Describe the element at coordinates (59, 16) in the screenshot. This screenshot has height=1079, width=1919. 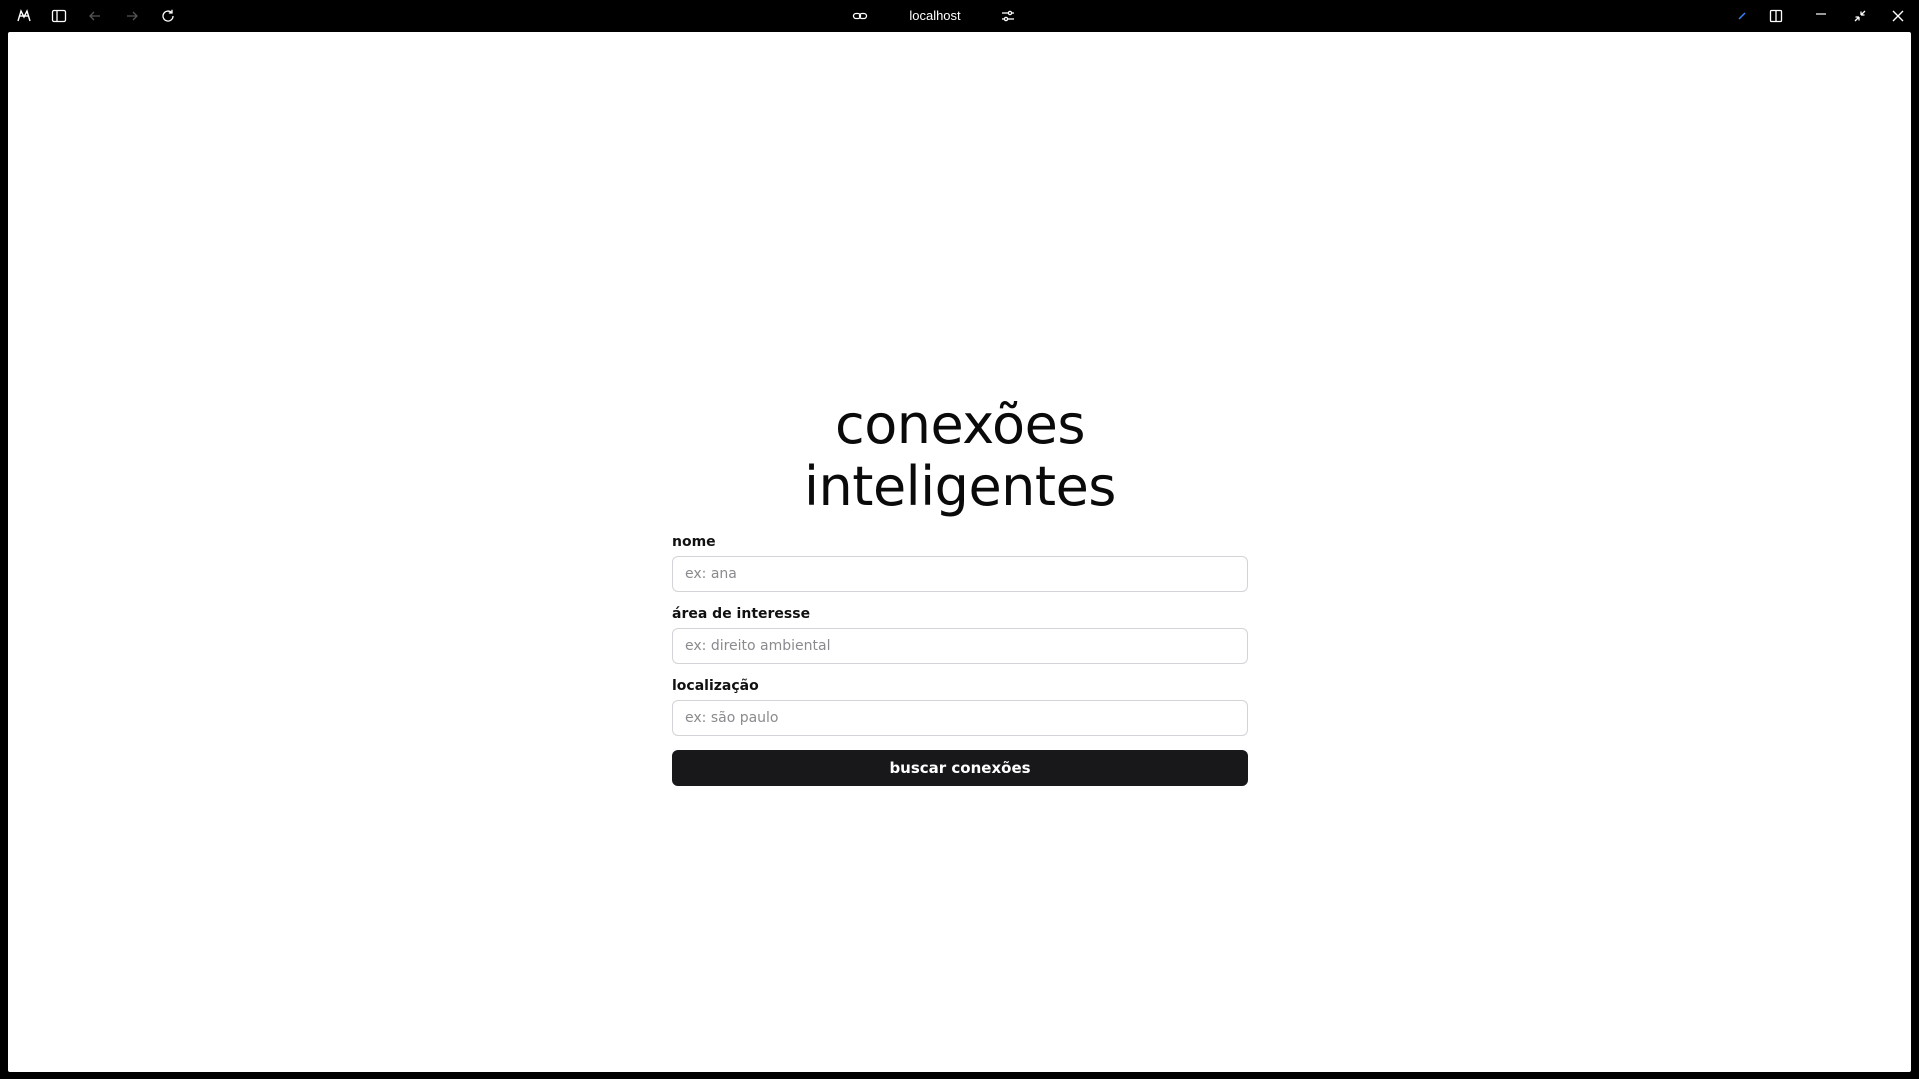
I see `sidebar-toggle-icon` at that location.